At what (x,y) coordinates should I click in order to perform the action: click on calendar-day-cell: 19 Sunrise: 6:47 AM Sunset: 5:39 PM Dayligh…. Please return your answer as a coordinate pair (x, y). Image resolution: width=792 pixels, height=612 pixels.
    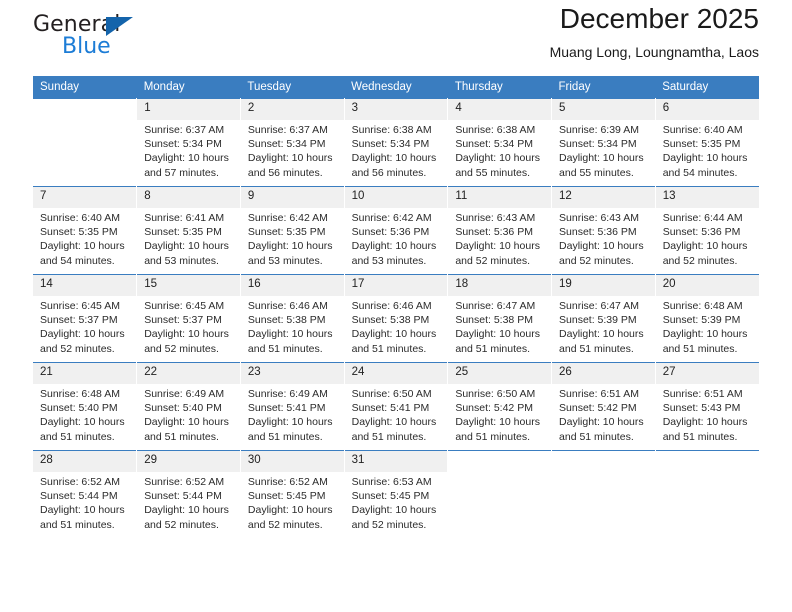
    Looking at the image, I should click on (603, 318).